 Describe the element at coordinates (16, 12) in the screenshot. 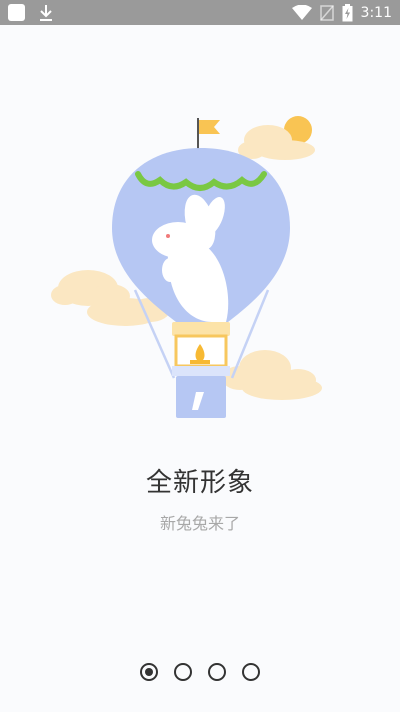

I see `notification-square-icon` at that location.